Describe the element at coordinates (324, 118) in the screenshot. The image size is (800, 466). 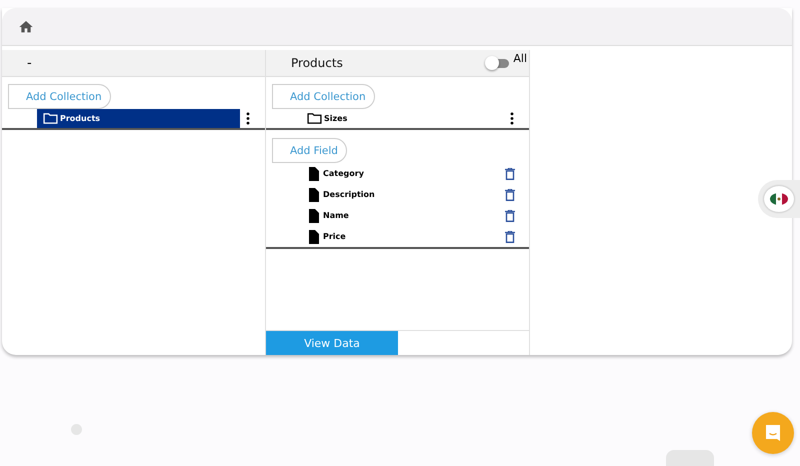
I see `collection-item: Sizes` at that location.